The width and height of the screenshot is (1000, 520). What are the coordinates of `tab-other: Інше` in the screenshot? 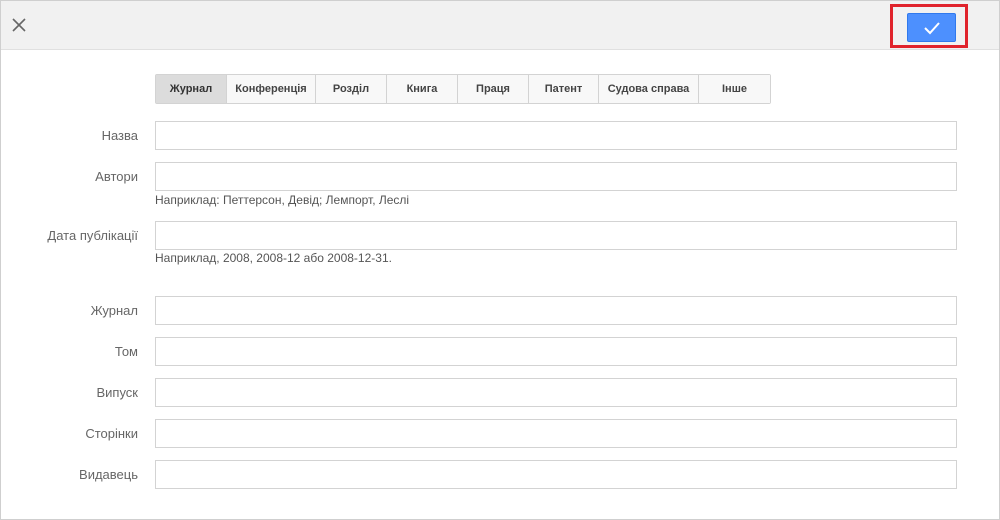 It's located at (734, 89).